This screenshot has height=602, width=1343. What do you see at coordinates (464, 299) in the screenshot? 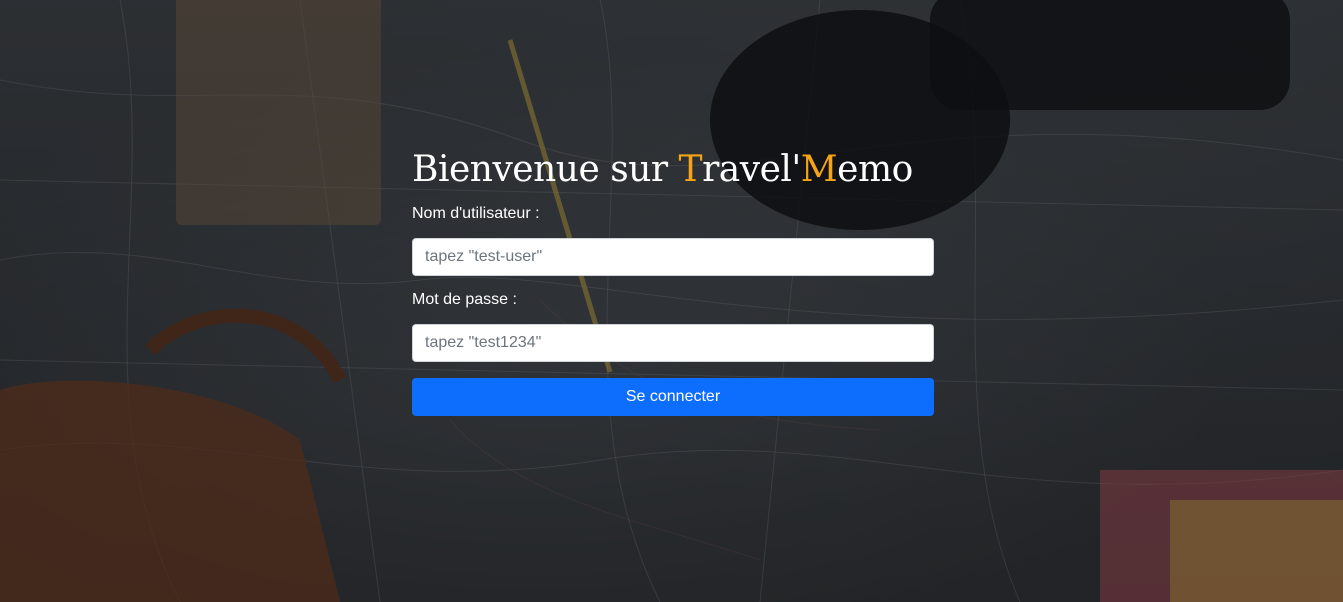
I see `password-label: Mot de passe :` at bounding box center [464, 299].